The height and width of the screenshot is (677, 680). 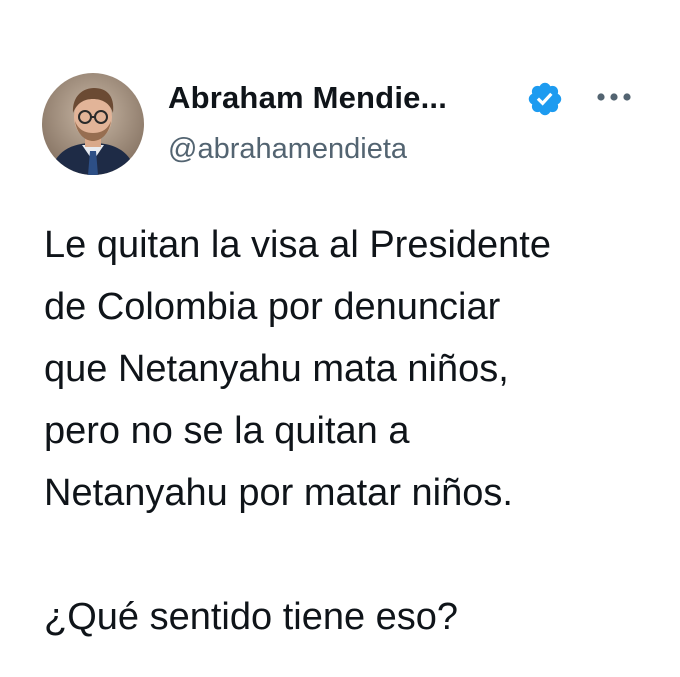 What do you see at coordinates (344, 555) in the screenshot?
I see `paragraph-break` at bounding box center [344, 555].